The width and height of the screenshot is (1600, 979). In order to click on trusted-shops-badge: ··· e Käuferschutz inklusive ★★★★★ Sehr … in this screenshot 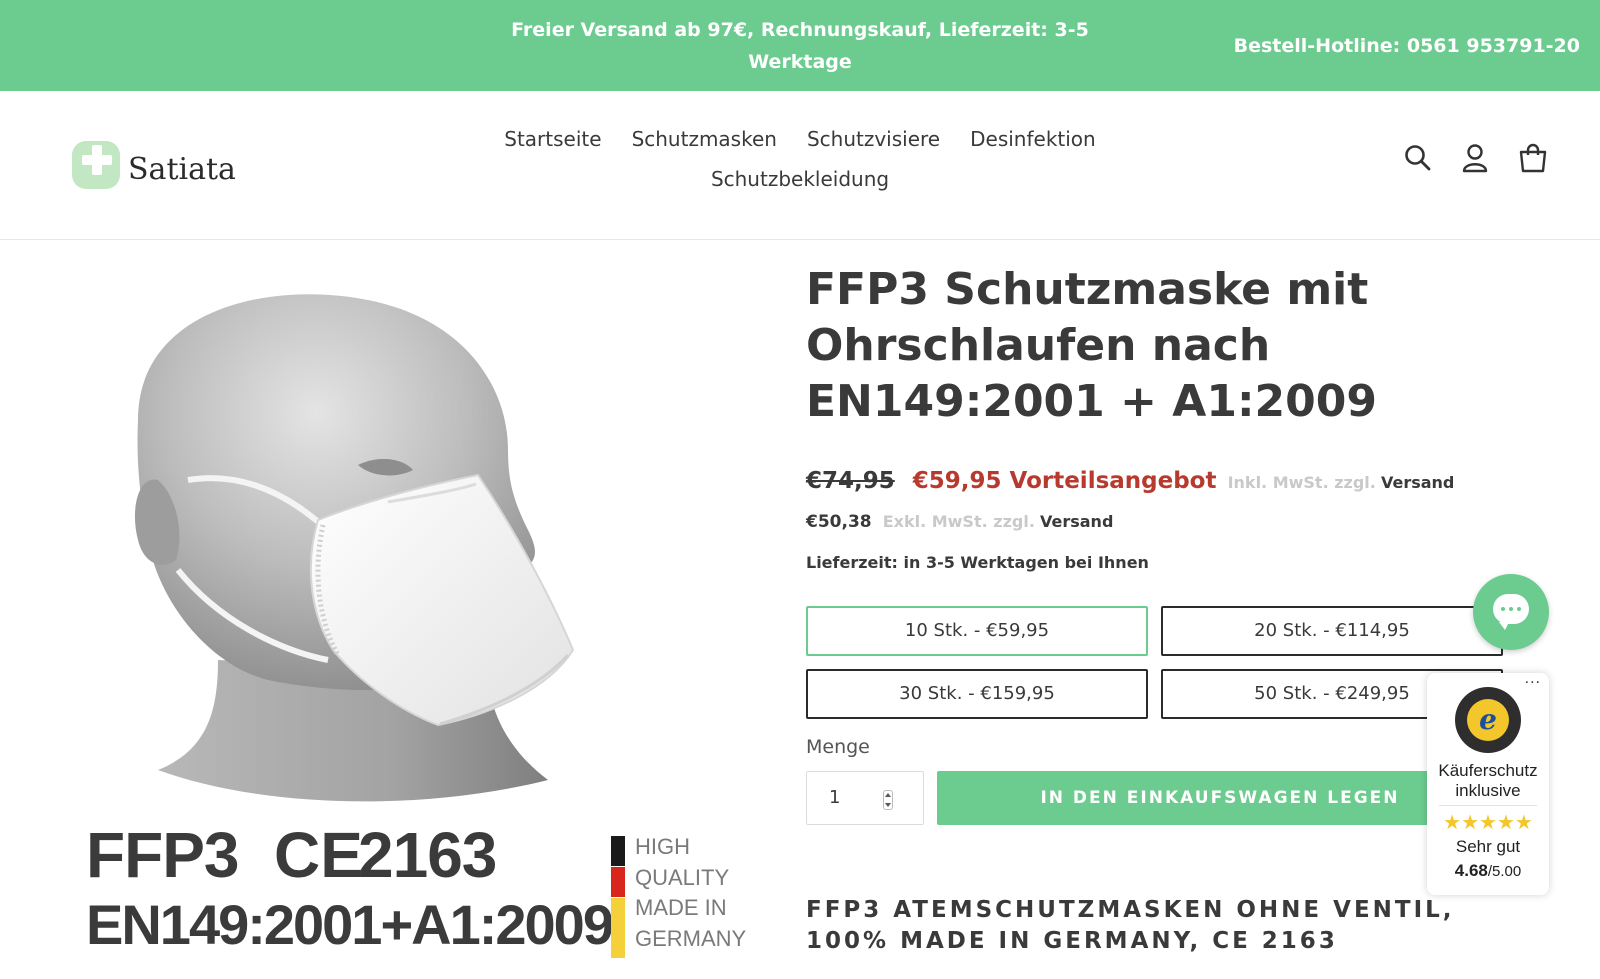, I will do `click(1488, 784)`.